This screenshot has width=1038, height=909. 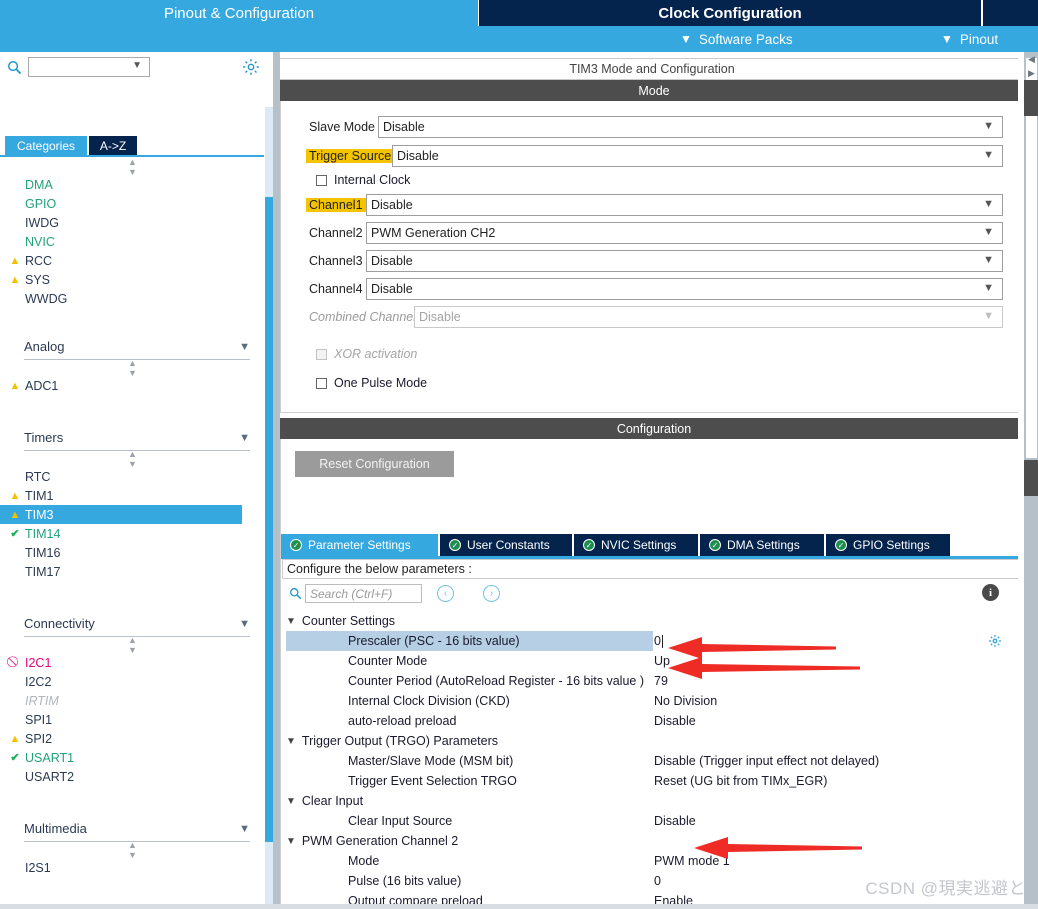 What do you see at coordinates (654, 801) in the screenshot?
I see `parameter-group-clear-input: ▼ Clear Input` at bounding box center [654, 801].